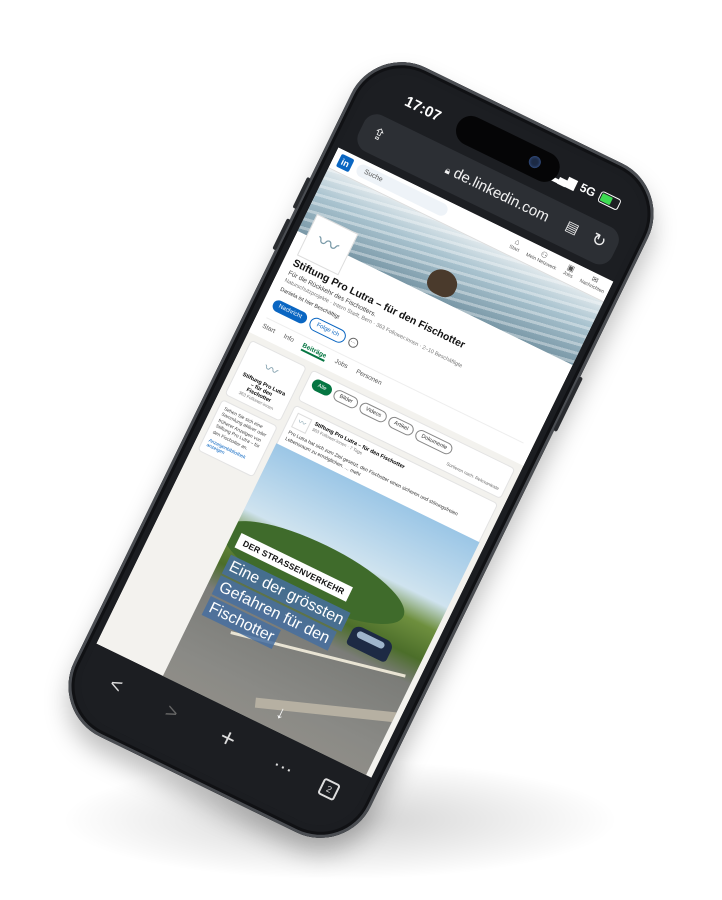  Describe the element at coordinates (588, 190) in the screenshot. I see `network-label: 5G` at that location.